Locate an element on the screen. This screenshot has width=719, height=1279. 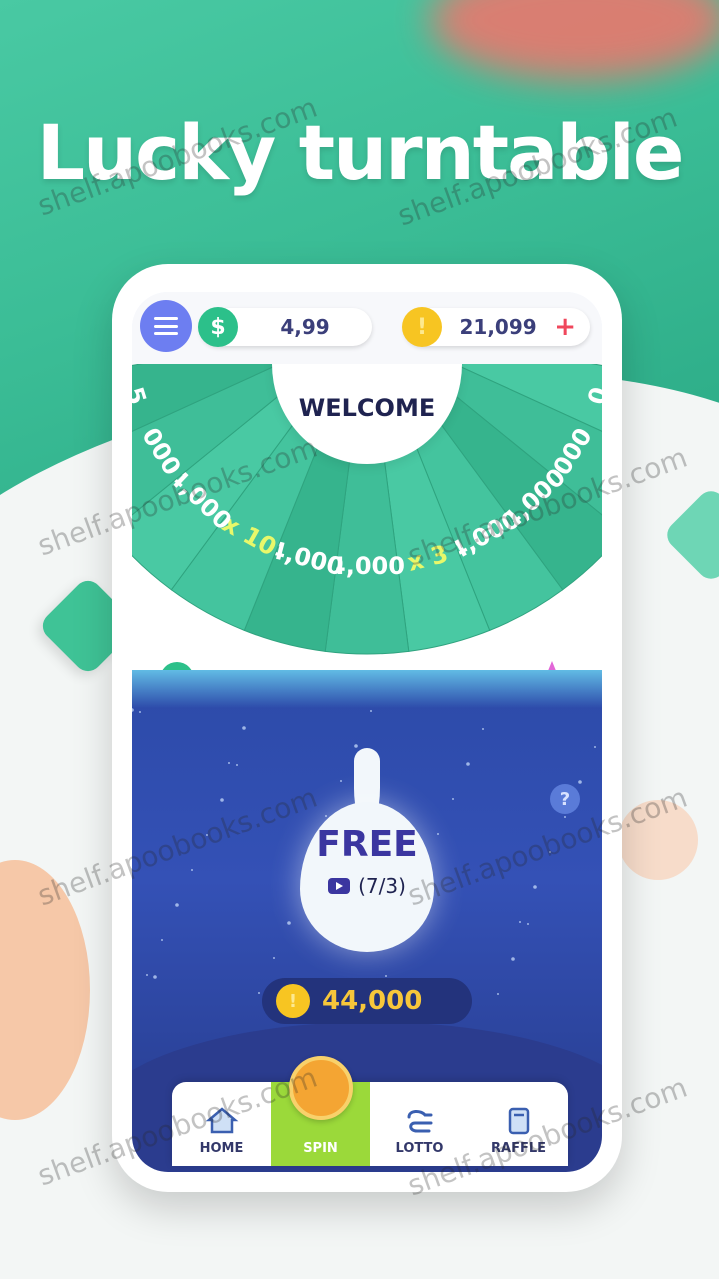
welcome-label: WELCOME is located at coordinates (367, 408).